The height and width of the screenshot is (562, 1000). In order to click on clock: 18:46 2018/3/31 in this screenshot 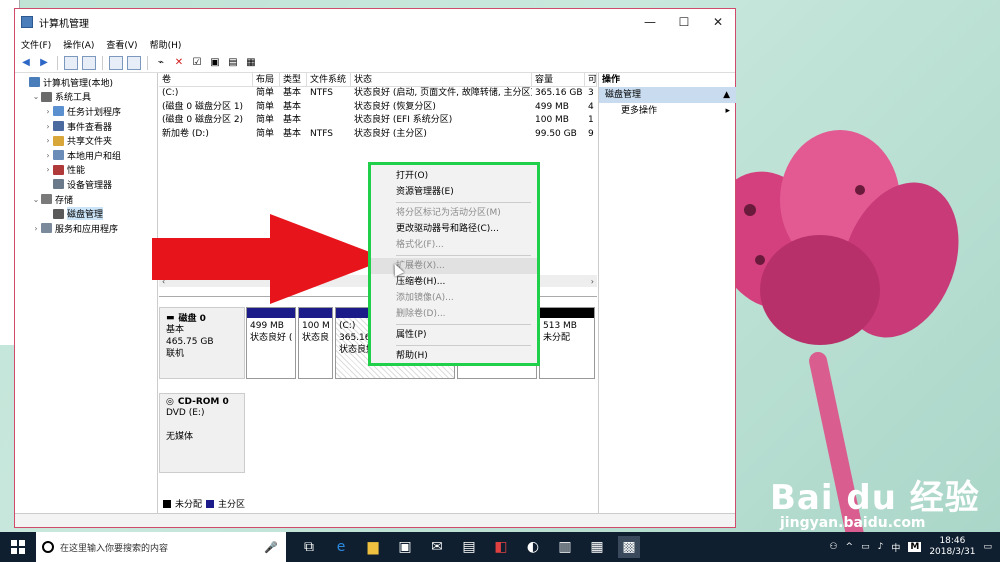, I will do `click(952, 547)`.